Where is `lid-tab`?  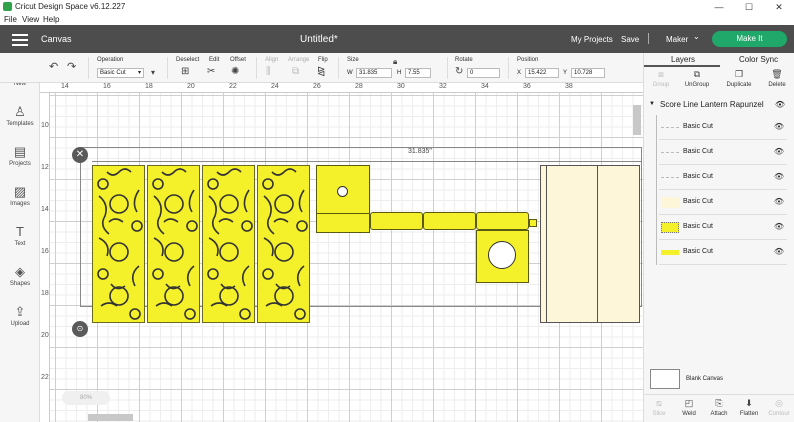
lid-tab is located at coordinates (343, 223).